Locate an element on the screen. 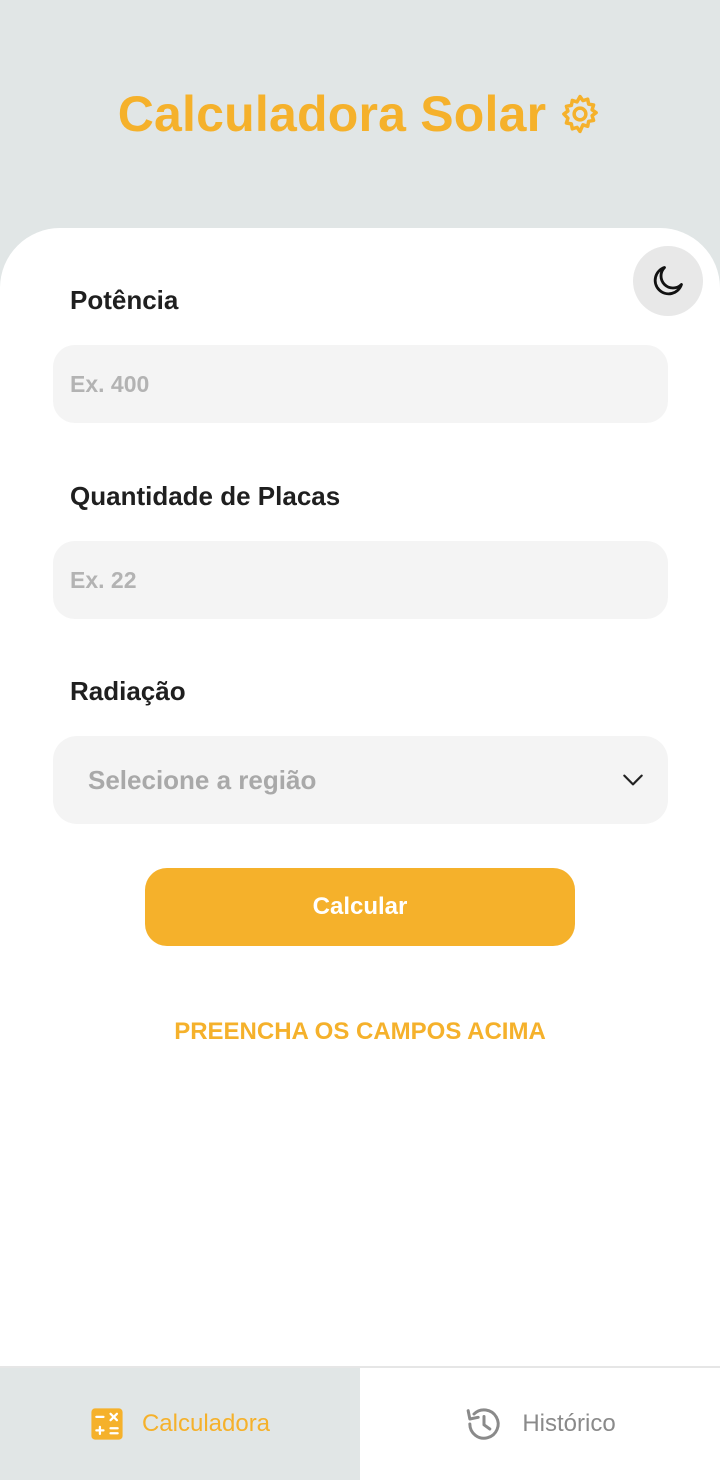 This screenshot has height=1480, width=720. page-title: Calculadora Solar is located at coordinates (332, 114).